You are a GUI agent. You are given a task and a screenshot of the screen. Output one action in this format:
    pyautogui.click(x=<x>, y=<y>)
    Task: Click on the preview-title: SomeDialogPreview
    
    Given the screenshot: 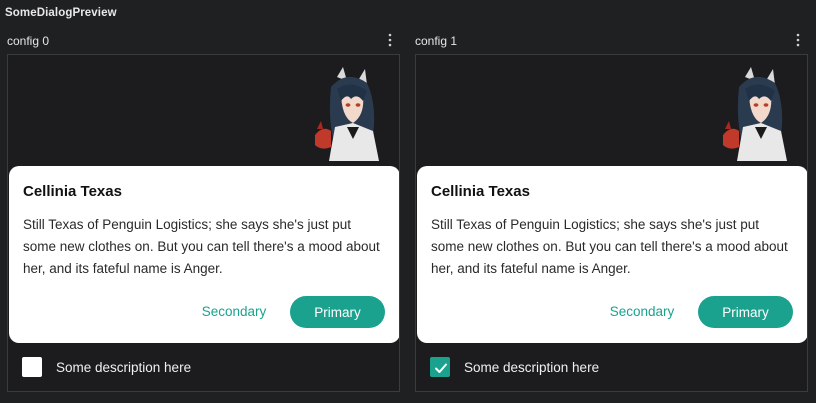 What is the action you would take?
    pyautogui.click(x=61, y=13)
    